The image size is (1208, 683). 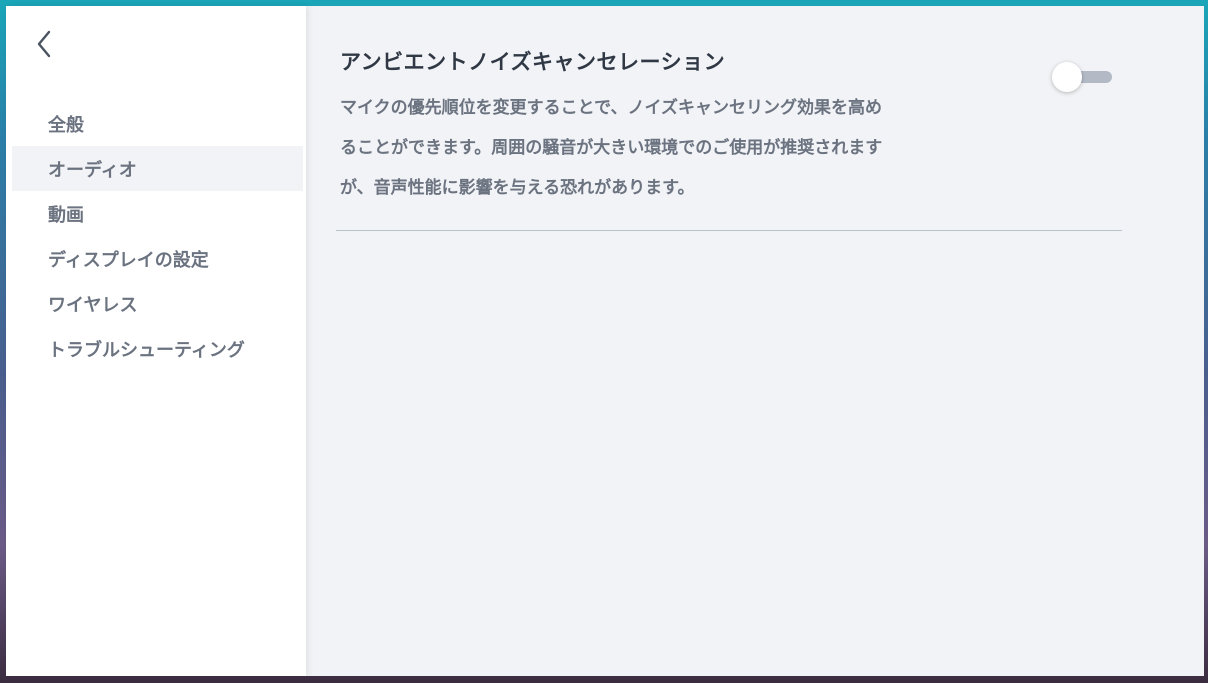 What do you see at coordinates (517, 188) in the screenshot?
I see `description-line: が、音声性能に影響を与える恐れがあります。` at bounding box center [517, 188].